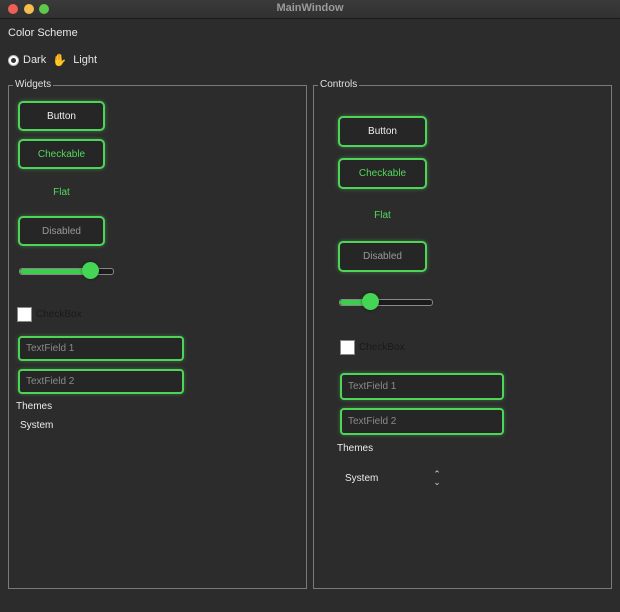  I want to click on controls-textfield-2: TextField 2, so click(422, 421).